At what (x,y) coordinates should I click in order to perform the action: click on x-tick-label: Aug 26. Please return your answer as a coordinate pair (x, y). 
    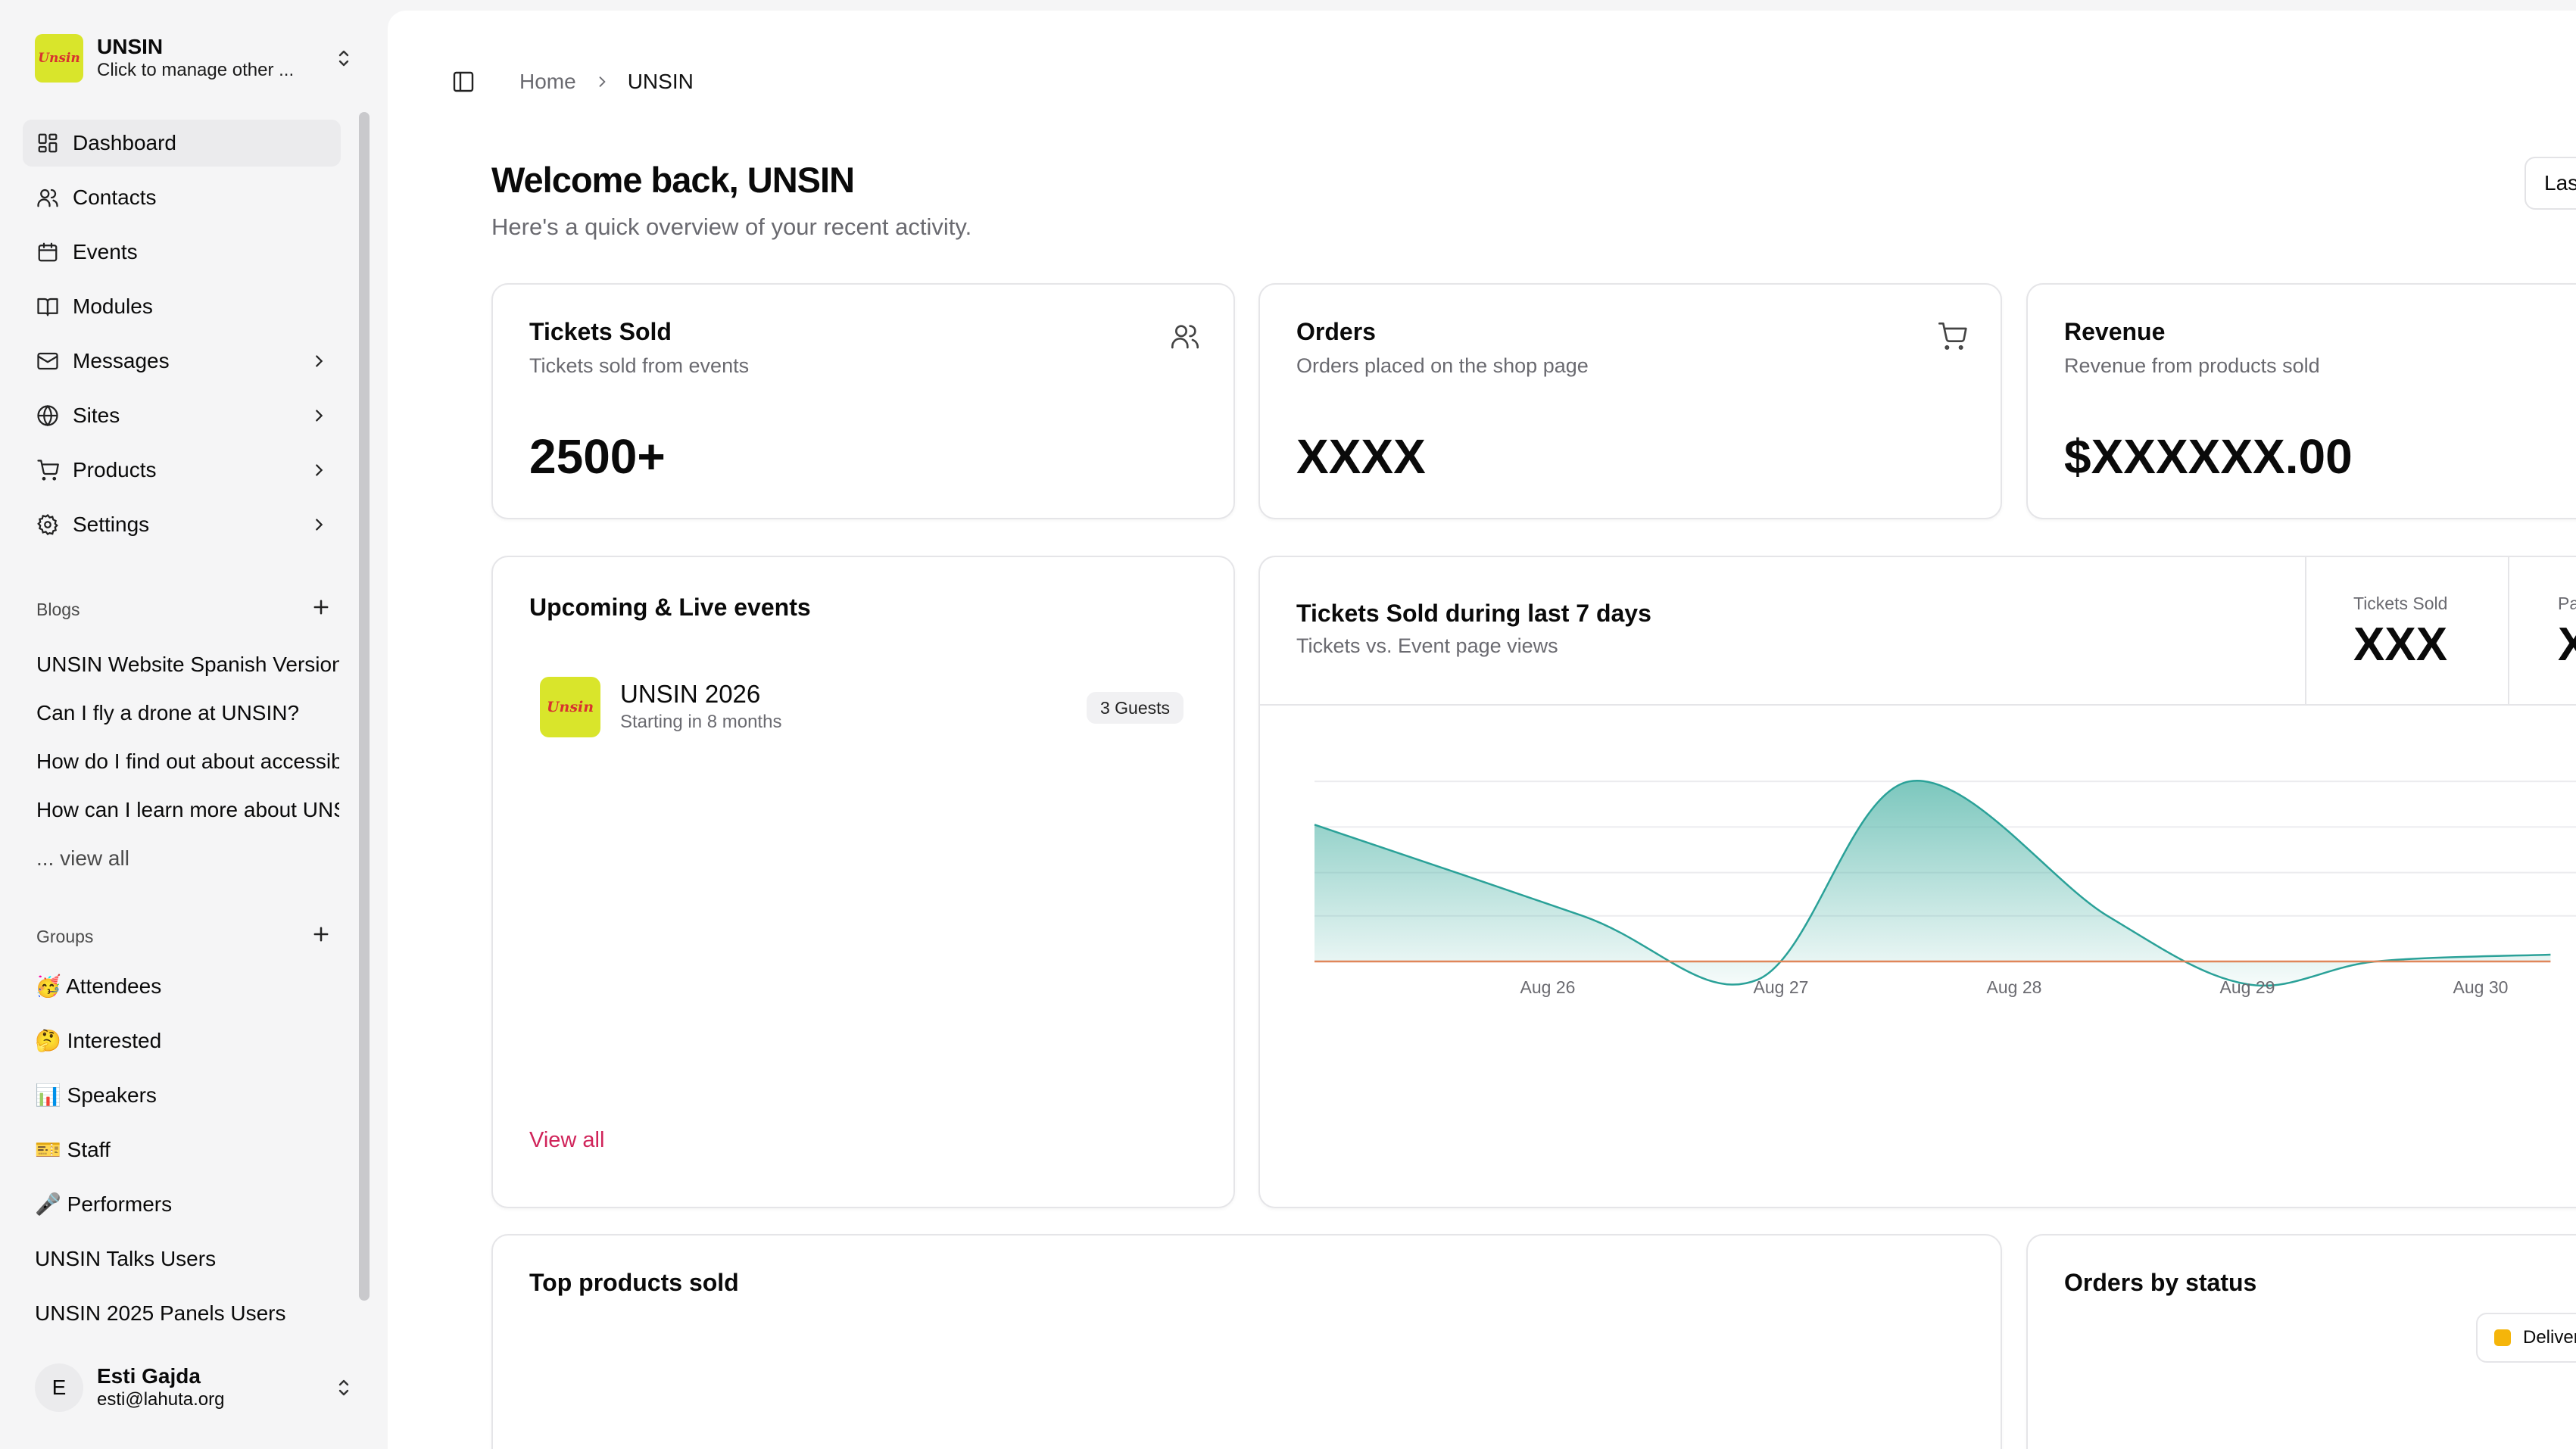
    Looking at the image, I should click on (1548, 987).